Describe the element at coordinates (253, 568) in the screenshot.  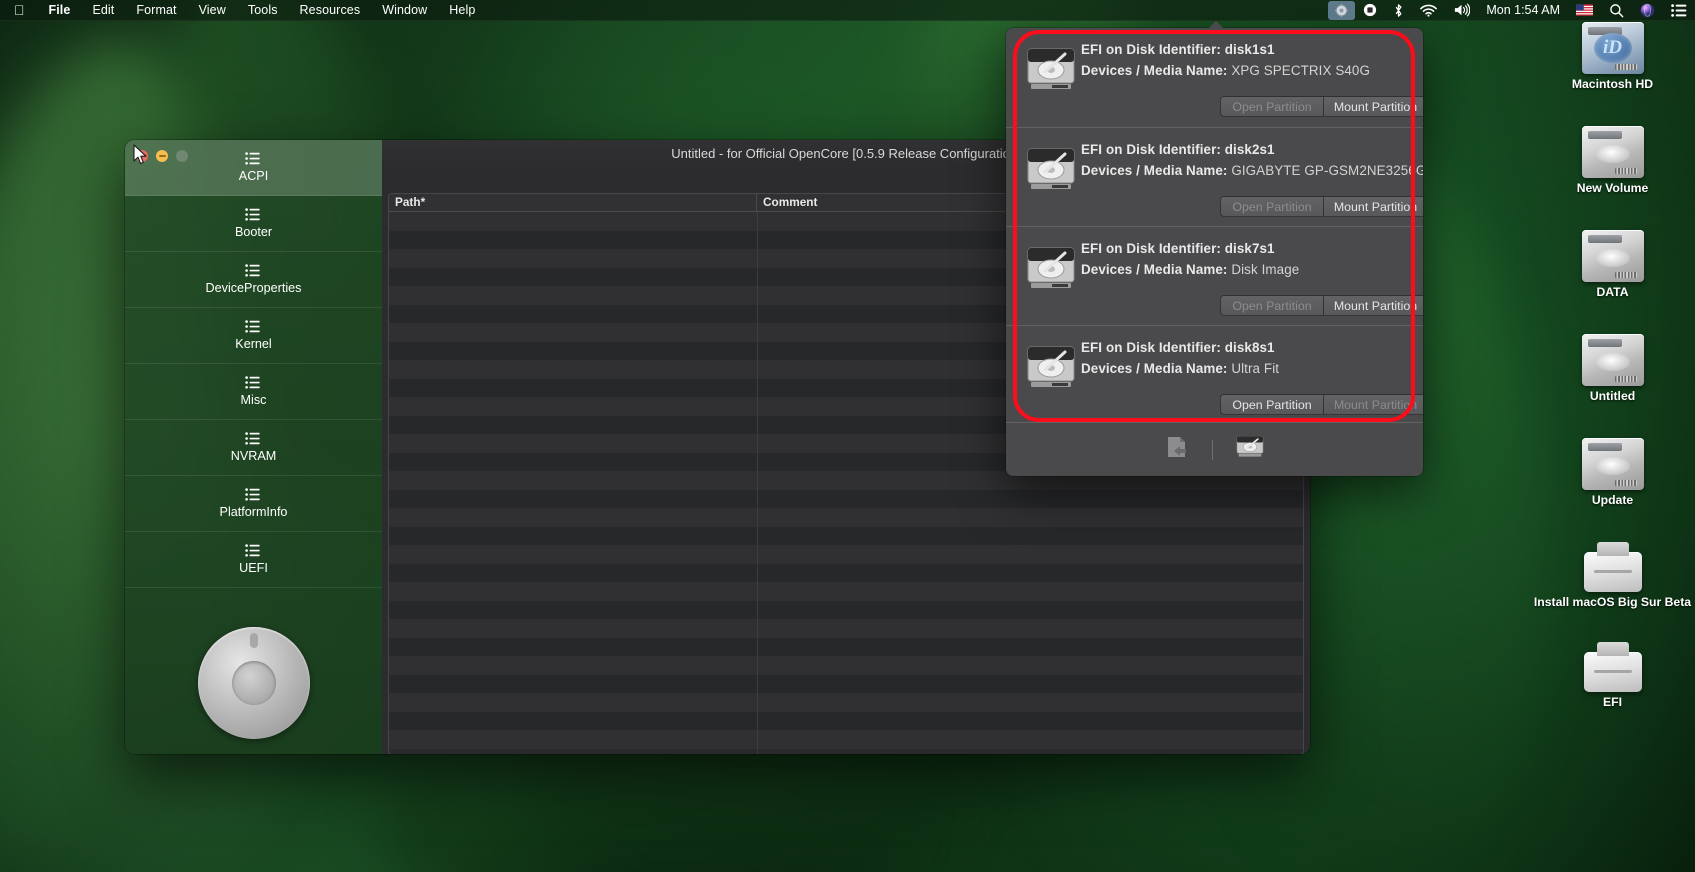
I see `sidebar-item-label: UEFI` at that location.